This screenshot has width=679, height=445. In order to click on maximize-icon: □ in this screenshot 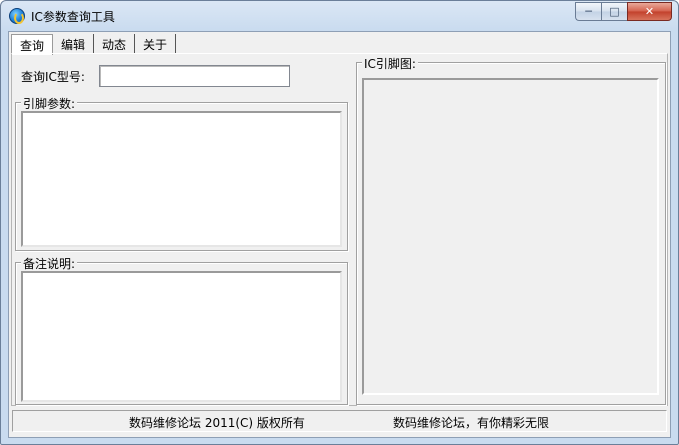, I will do `click(614, 11)`.